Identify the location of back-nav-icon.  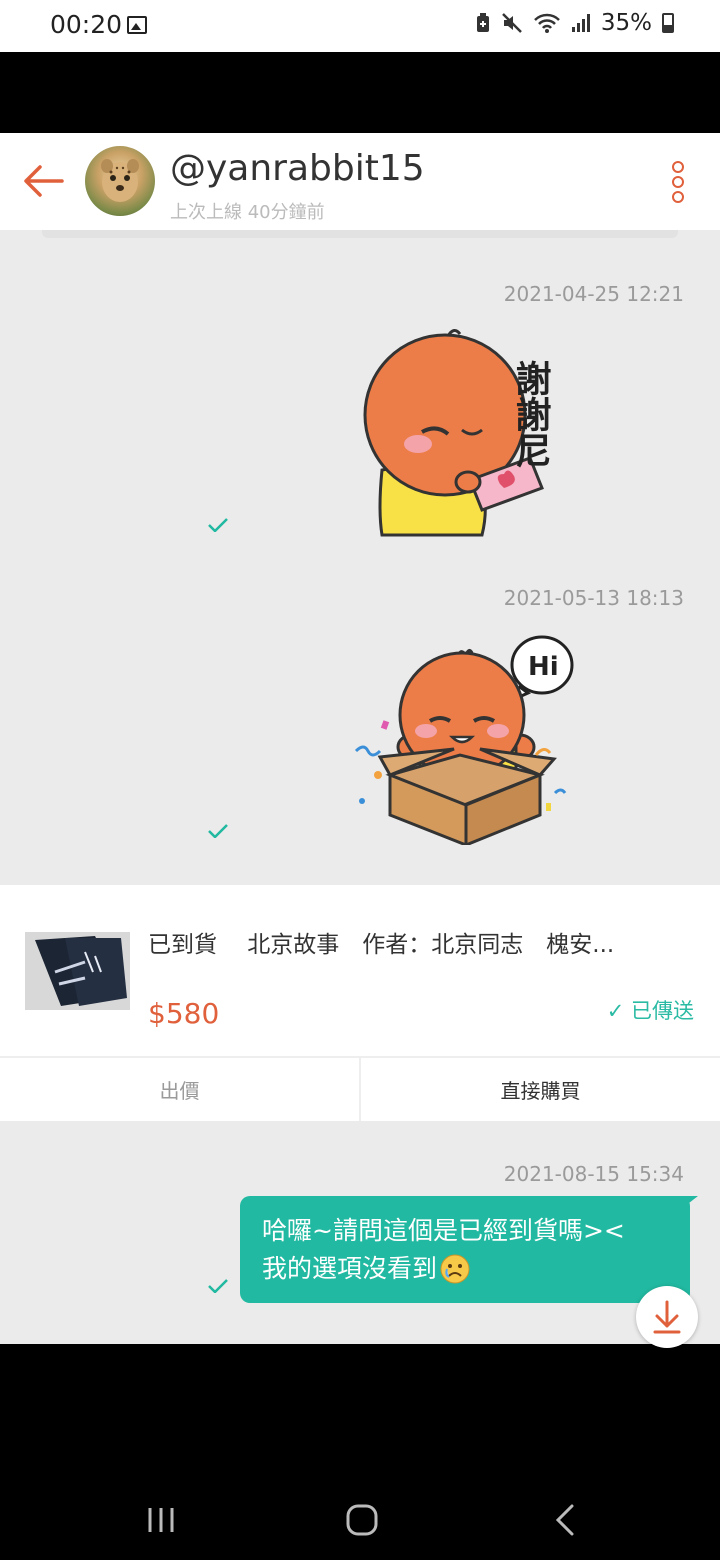
(565, 1520).